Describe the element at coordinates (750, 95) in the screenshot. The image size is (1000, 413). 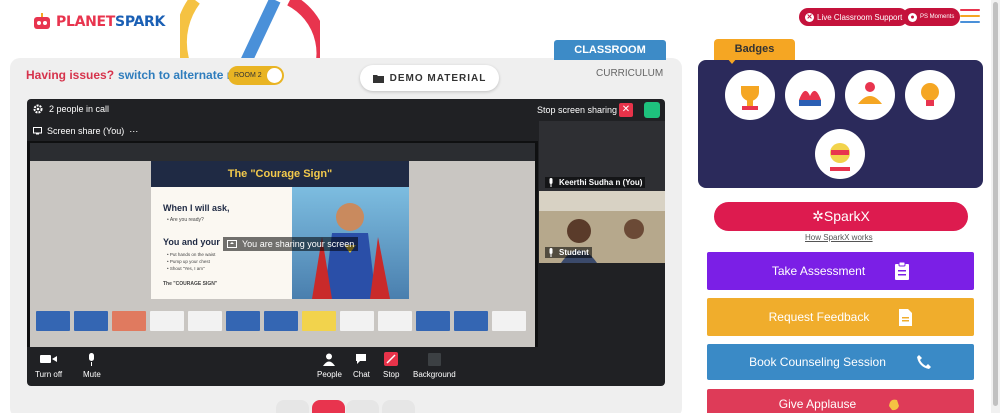
I see `badge-trophy-icon` at that location.